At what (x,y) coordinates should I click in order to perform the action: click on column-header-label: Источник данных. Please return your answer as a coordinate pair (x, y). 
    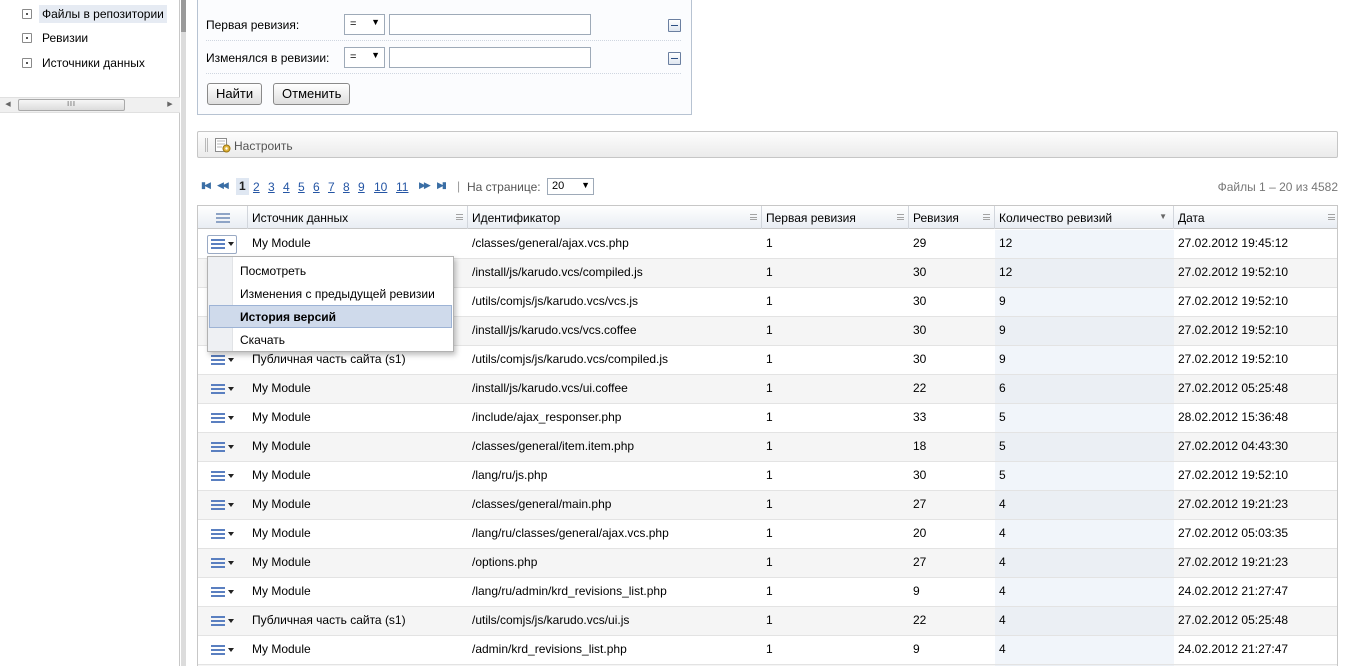
    Looking at the image, I should click on (300, 218).